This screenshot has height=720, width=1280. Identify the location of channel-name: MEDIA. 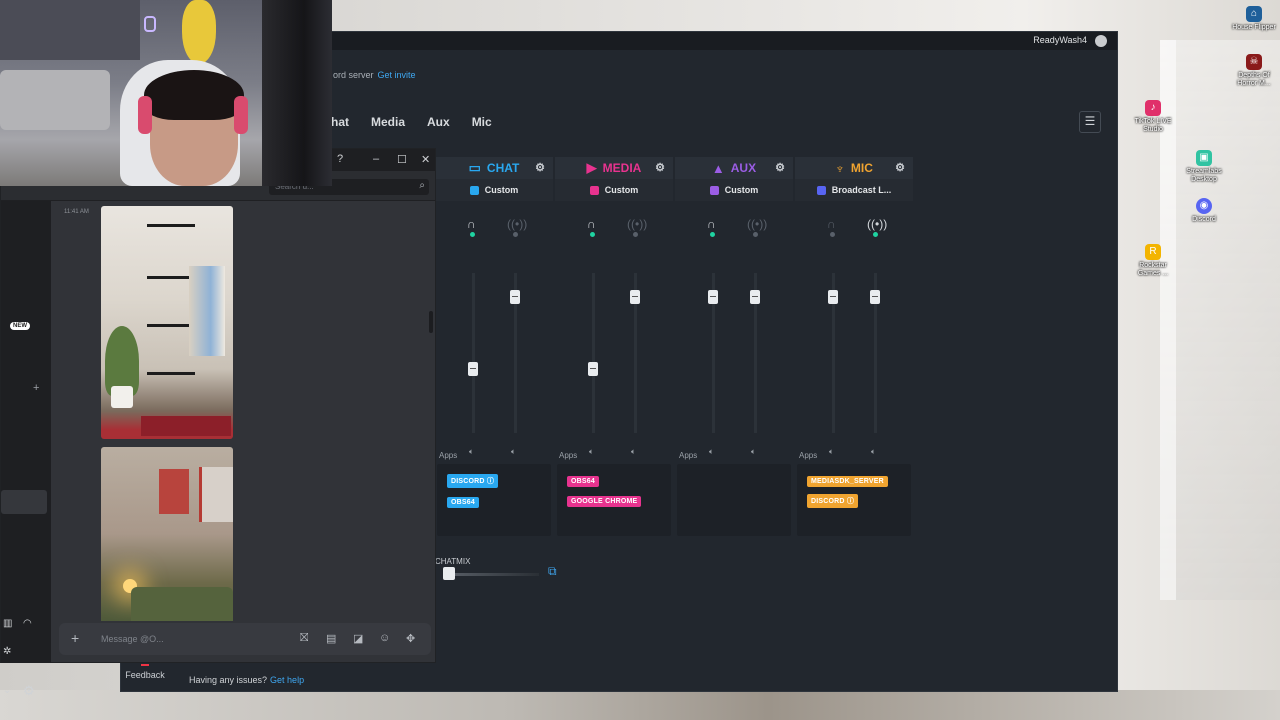
(622, 168).